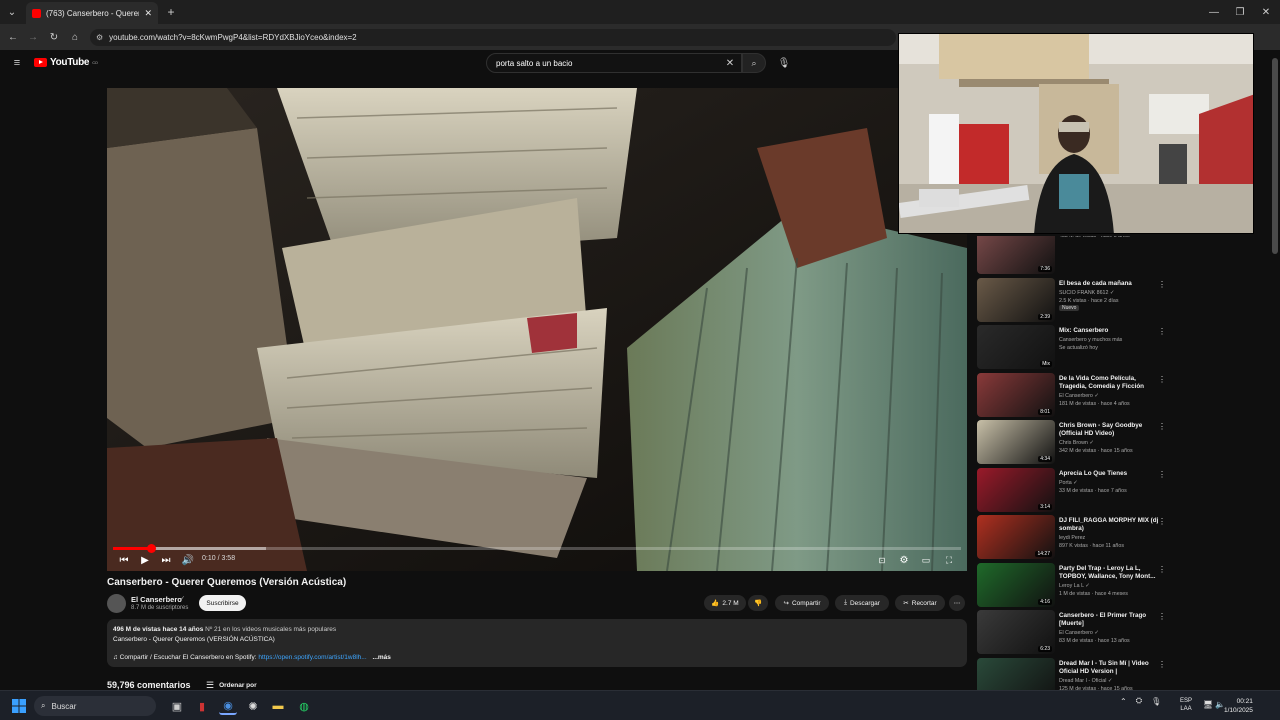  Describe the element at coordinates (1111, 284) in the screenshot. I see `recommendation-title: El besa de cada mañana` at that location.